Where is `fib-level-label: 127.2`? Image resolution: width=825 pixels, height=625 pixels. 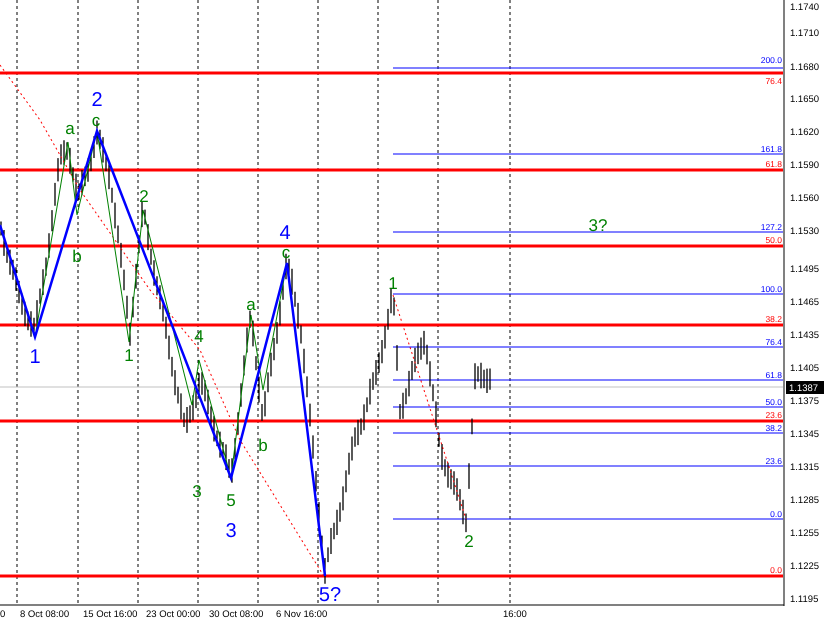 fib-level-label: 127.2 is located at coordinates (771, 227).